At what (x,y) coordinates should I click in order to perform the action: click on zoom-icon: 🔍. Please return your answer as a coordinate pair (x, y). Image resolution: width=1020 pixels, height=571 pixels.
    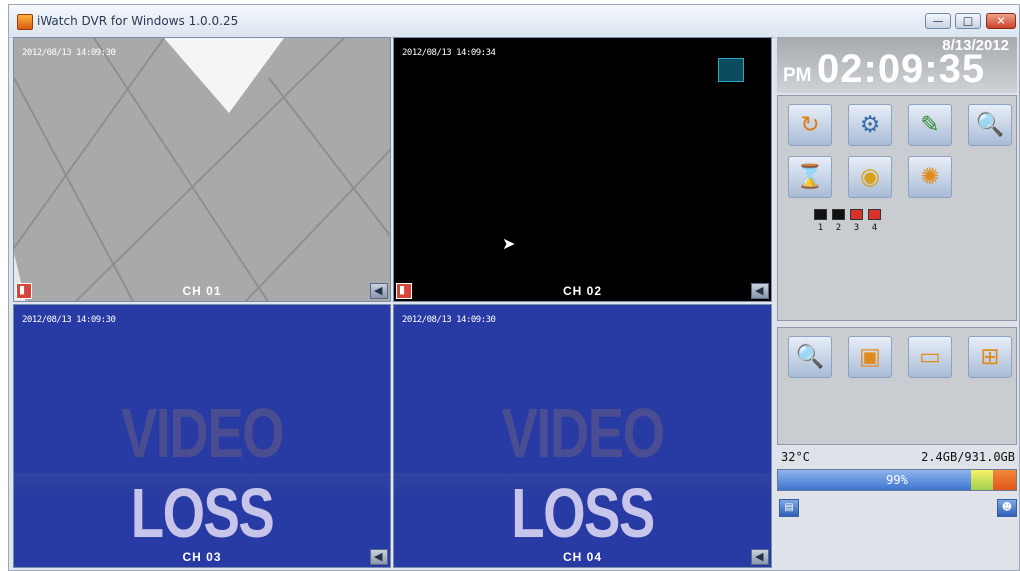
    Looking at the image, I should click on (810, 357).